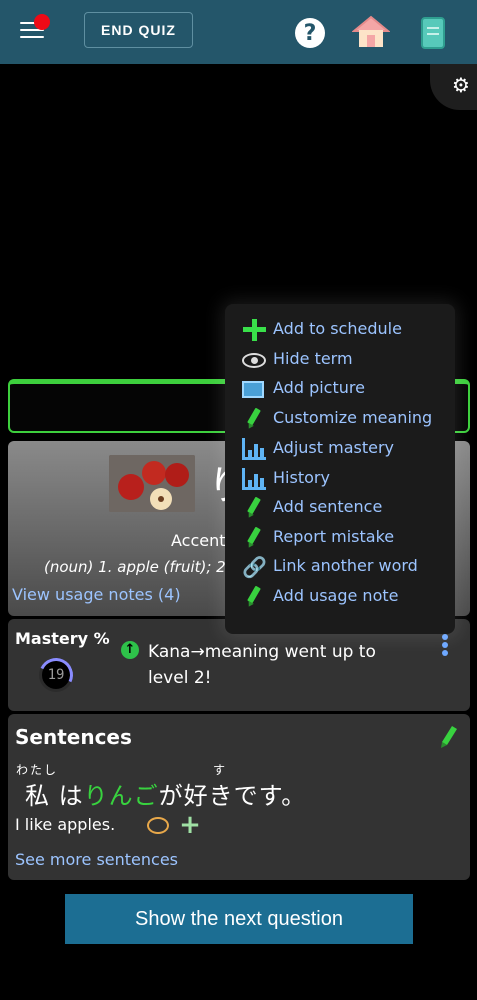  I want to click on menu-item-history: History, so click(340, 478).